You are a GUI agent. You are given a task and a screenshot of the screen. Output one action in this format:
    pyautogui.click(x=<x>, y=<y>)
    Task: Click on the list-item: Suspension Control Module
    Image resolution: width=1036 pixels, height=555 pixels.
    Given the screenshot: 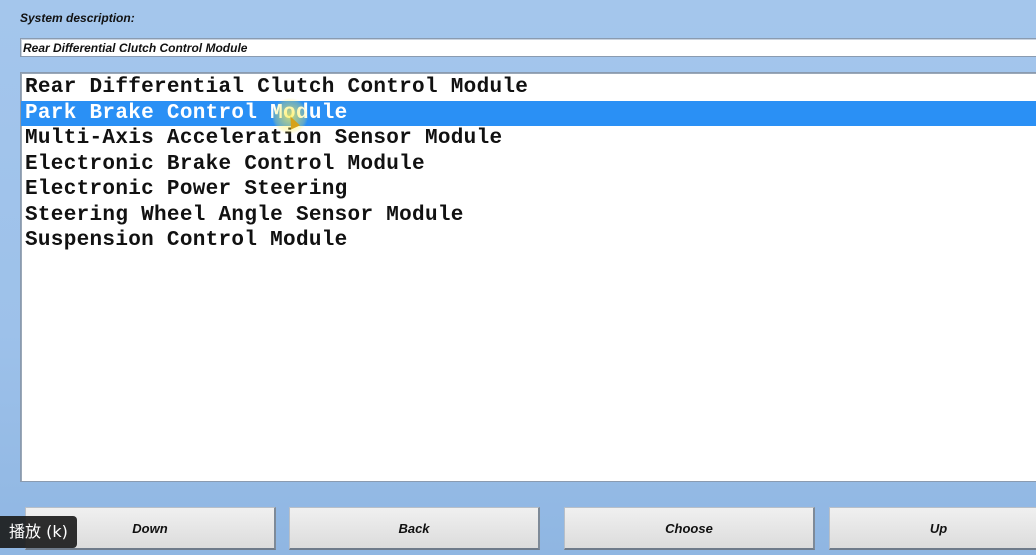 What is the action you would take?
    pyautogui.click(x=528, y=241)
    